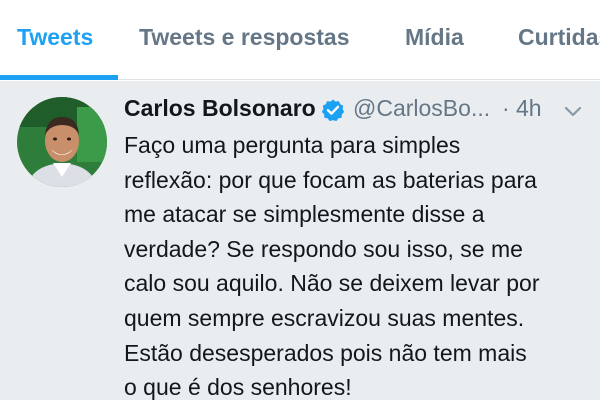  I want to click on tab-tweets-and-replies: Tweets e respostas, so click(244, 37).